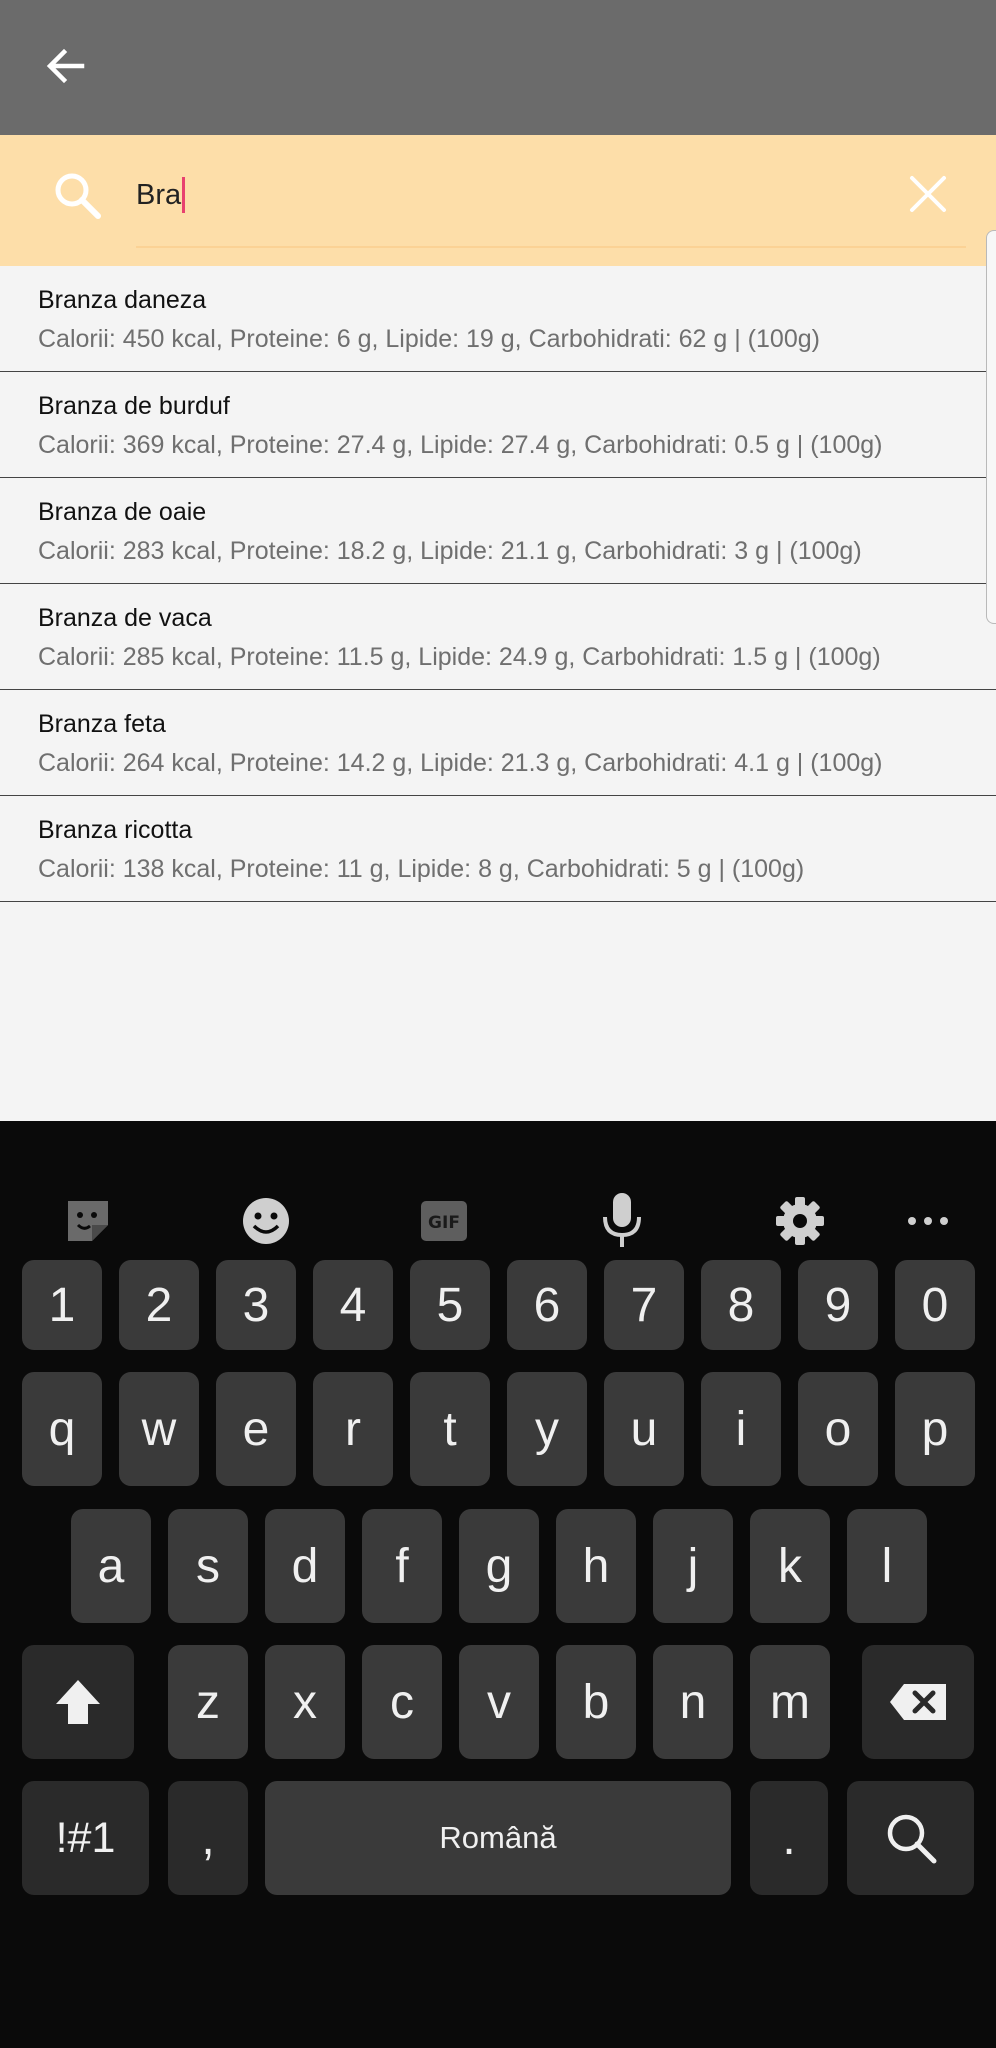  I want to click on key-9: 9, so click(838, 1305).